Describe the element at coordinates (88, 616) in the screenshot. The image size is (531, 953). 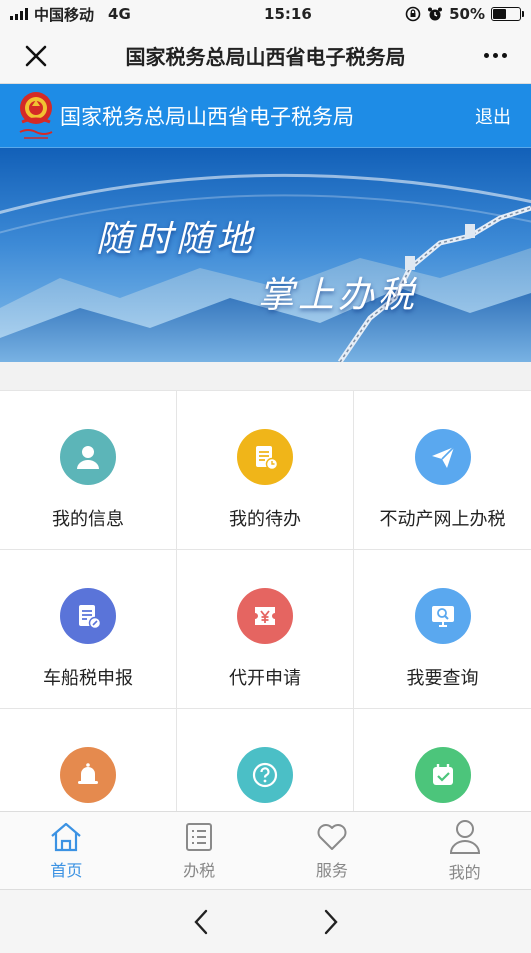
I see `edit-doc-icon` at that location.